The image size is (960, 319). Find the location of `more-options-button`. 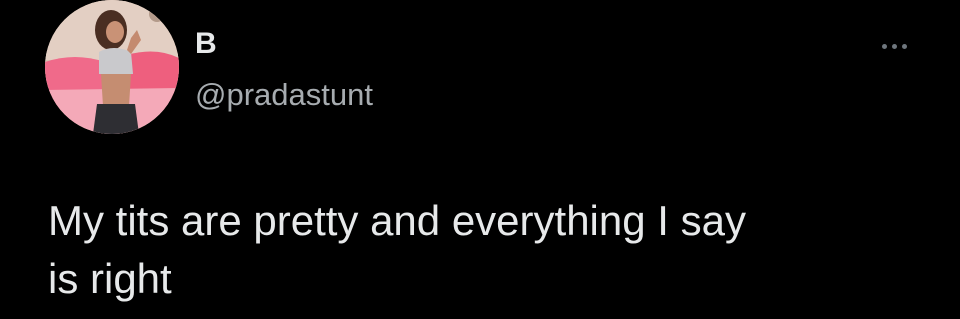

more-options-button is located at coordinates (894, 46).